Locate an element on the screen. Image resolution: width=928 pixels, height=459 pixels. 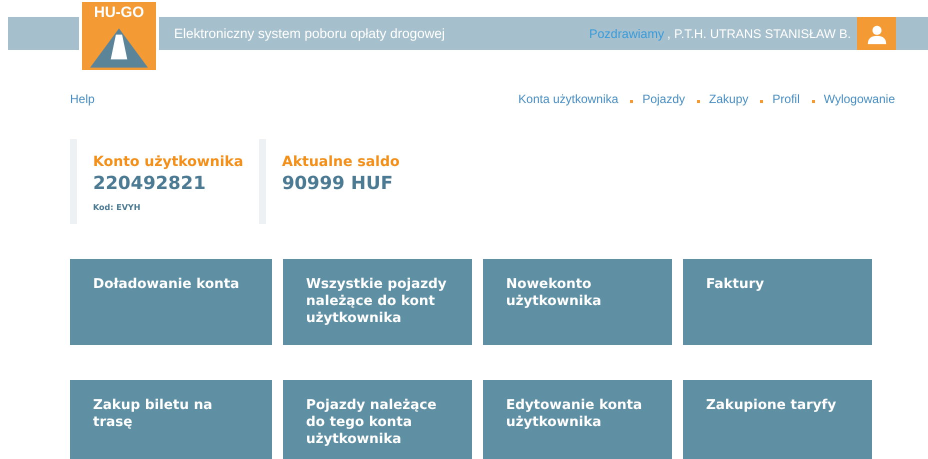
menu-tile: Zakup biletu na trasę is located at coordinates (171, 419).